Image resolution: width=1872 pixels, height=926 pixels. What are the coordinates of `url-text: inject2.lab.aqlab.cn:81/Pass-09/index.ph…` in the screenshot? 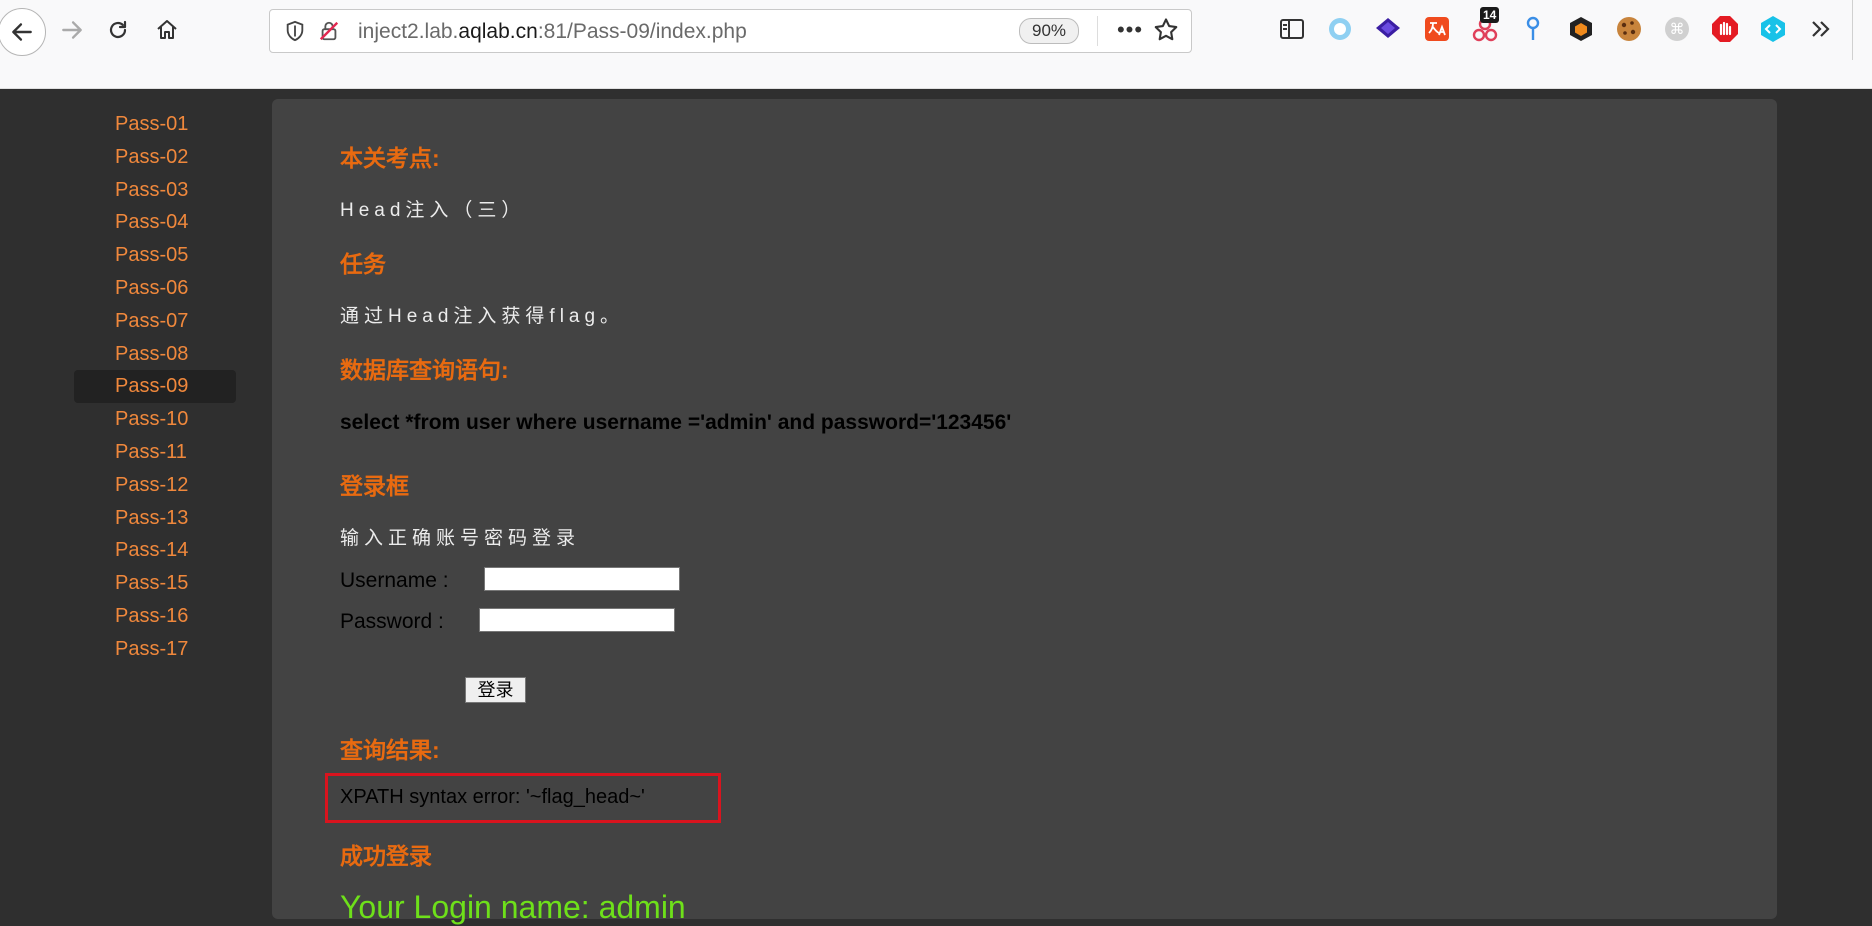 It's located at (552, 32).